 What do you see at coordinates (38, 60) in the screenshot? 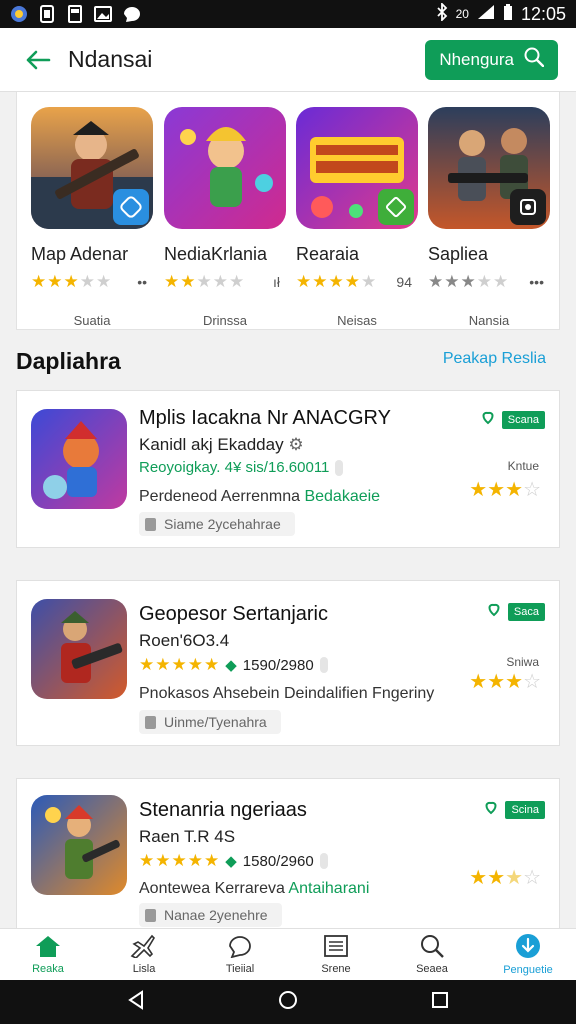
I see `back-arrow-icon` at bounding box center [38, 60].